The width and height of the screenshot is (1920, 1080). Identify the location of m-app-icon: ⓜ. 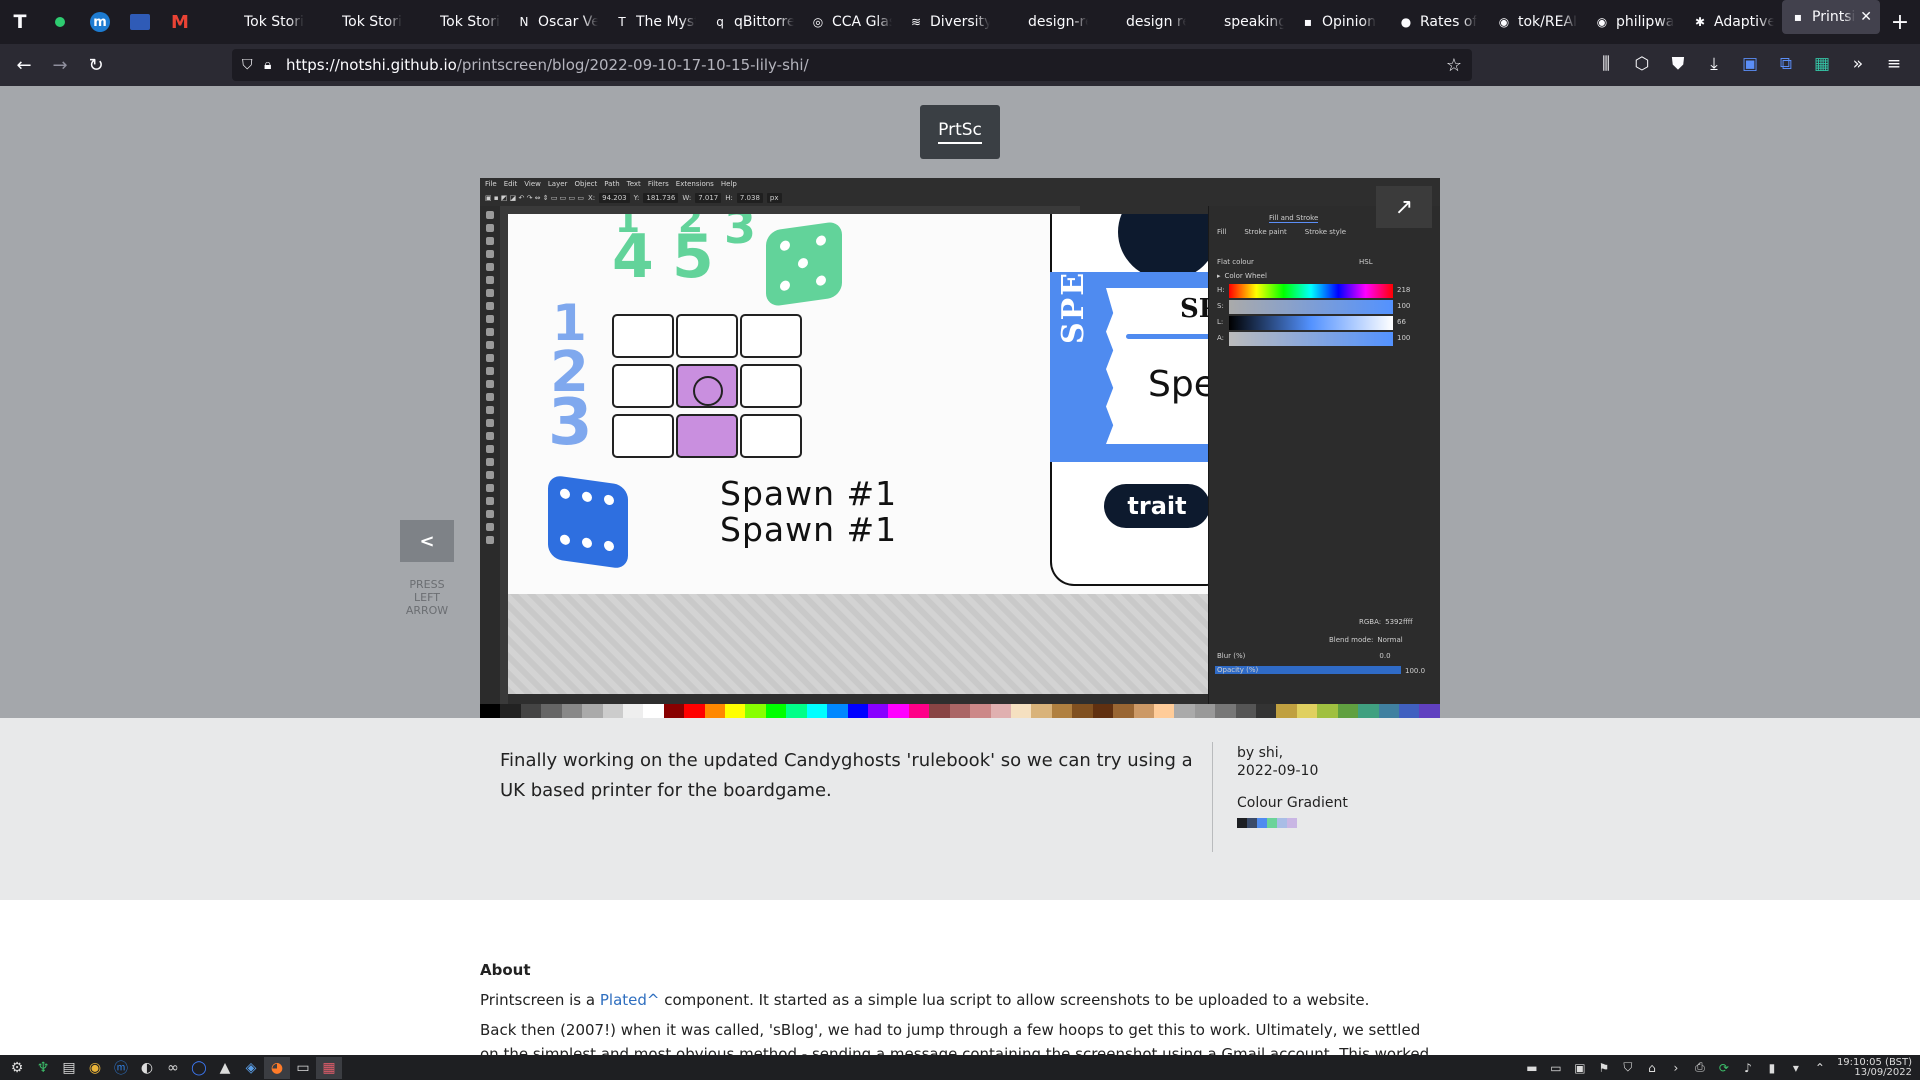
(121, 1068).